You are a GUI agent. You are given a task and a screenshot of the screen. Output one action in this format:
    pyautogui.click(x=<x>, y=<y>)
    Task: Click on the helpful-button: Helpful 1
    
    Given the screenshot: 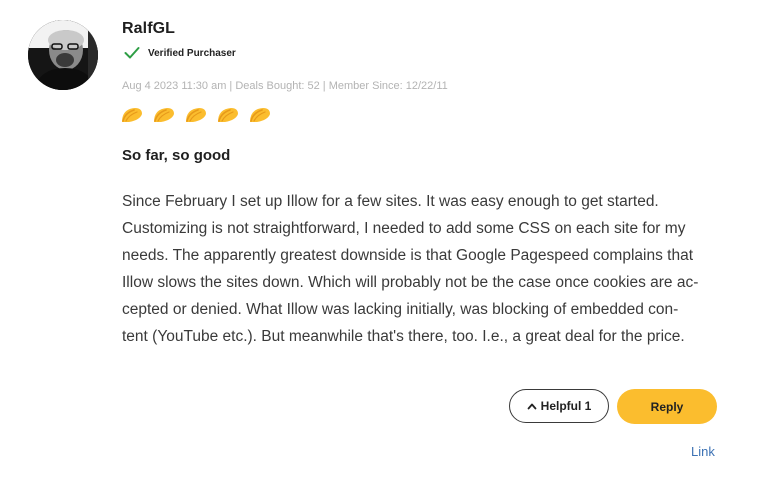 What is the action you would take?
    pyautogui.click(x=559, y=406)
    